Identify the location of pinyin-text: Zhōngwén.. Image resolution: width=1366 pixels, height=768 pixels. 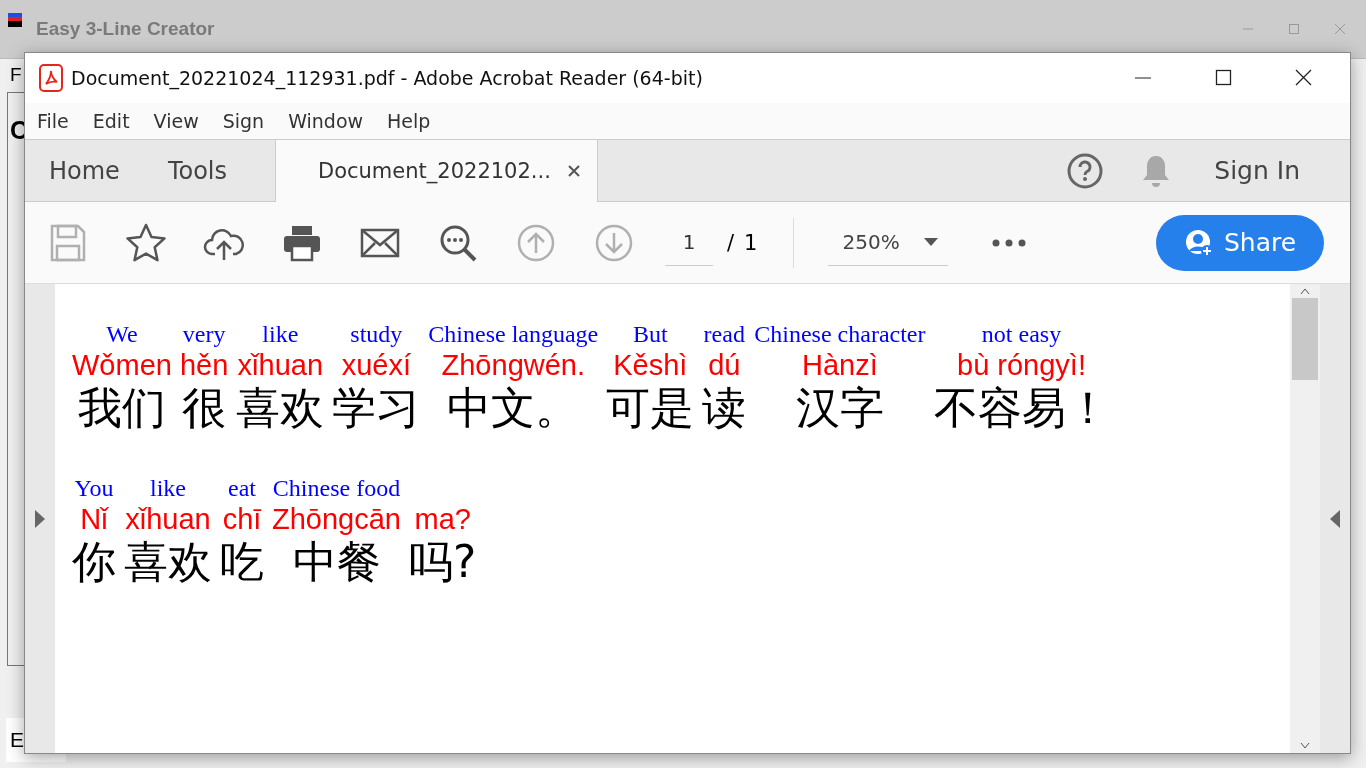
(513, 365).